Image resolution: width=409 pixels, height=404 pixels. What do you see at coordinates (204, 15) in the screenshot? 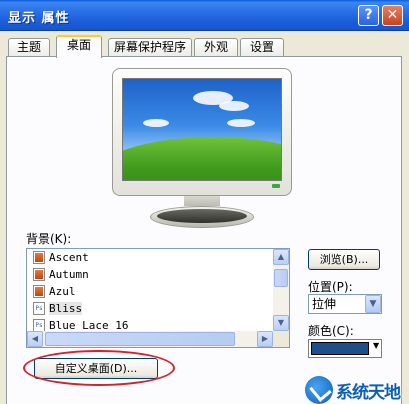
I see `title-bar: 显示 属性 ? ✕` at bounding box center [204, 15].